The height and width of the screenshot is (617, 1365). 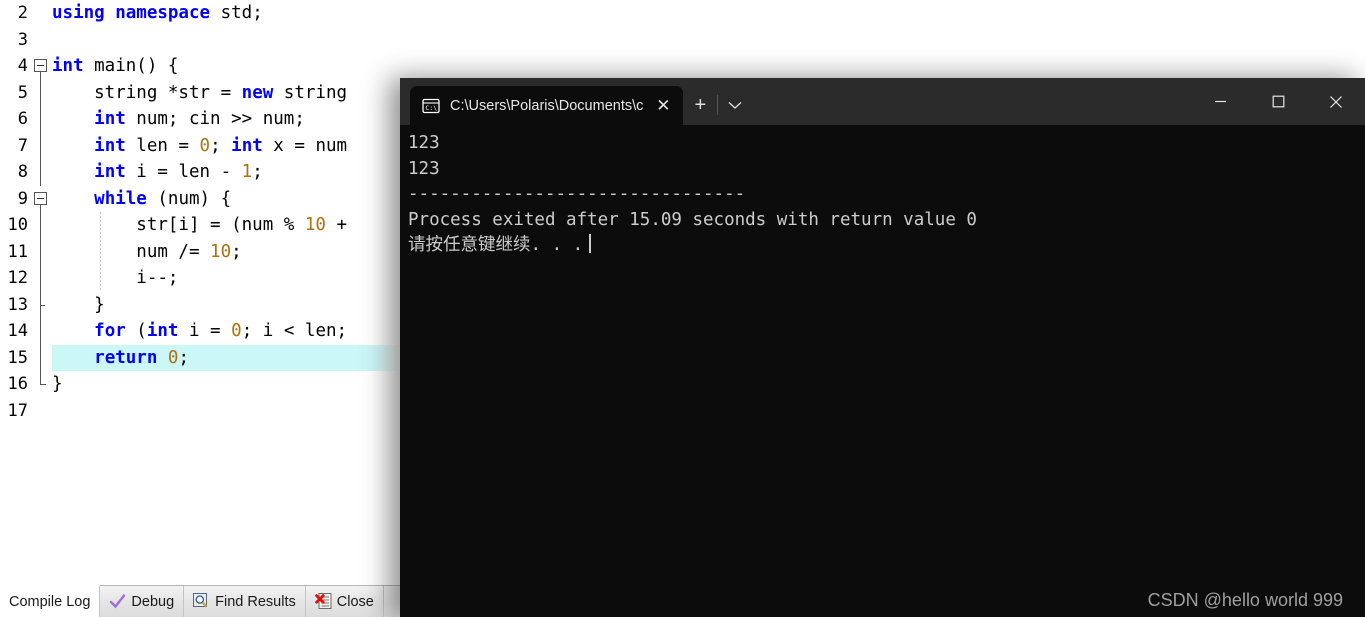 What do you see at coordinates (886, 246) in the screenshot?
I see `terminal-output-line: 请按任意键继续. . .` at bounding box center [886, 246].